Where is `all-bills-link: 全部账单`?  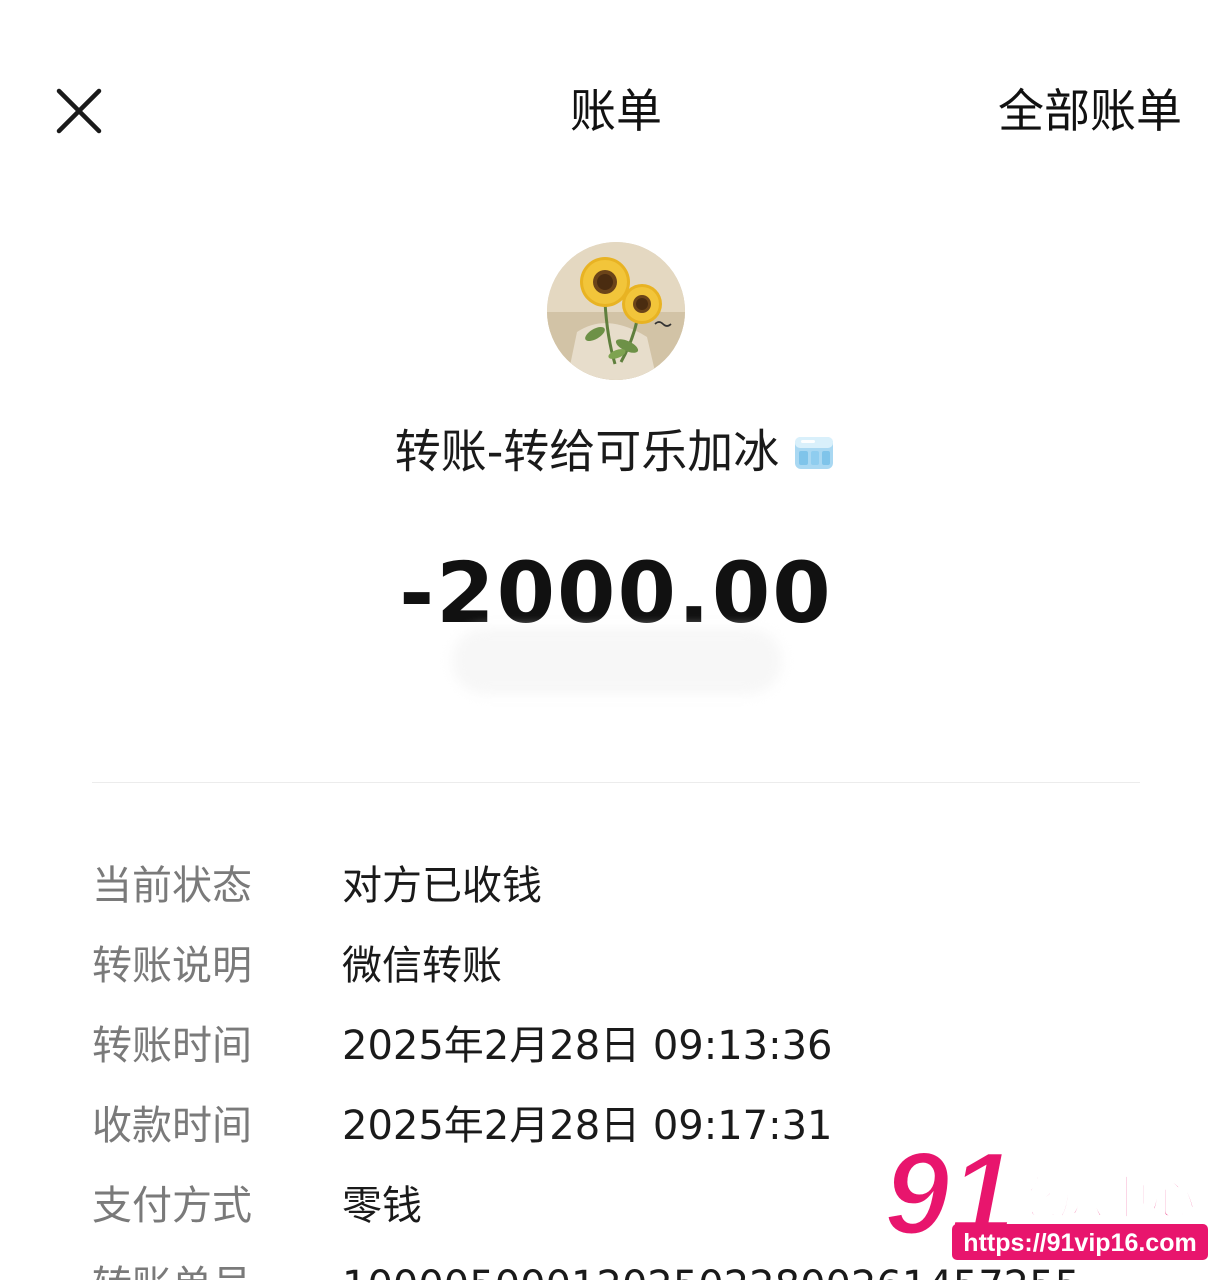
all-bills-link: 全部账单 is located at coordinates (1090, 111).